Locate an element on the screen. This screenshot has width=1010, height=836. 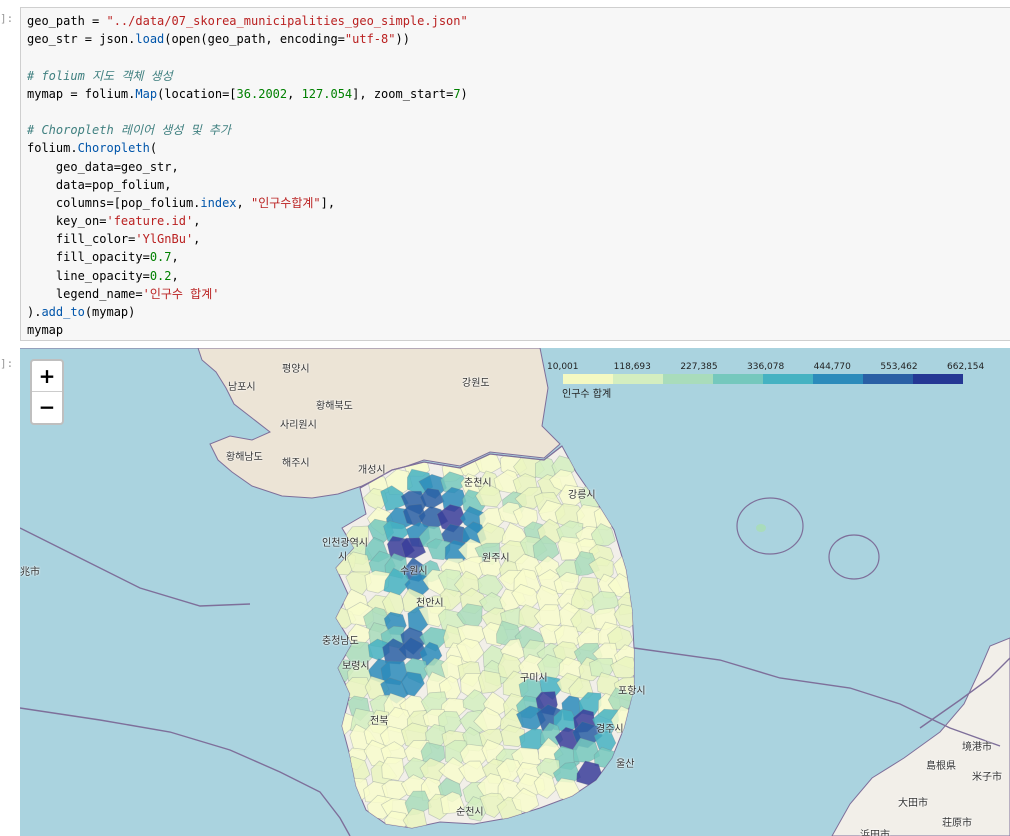
place-label: 境港市 is located at coordinates (977, 747).